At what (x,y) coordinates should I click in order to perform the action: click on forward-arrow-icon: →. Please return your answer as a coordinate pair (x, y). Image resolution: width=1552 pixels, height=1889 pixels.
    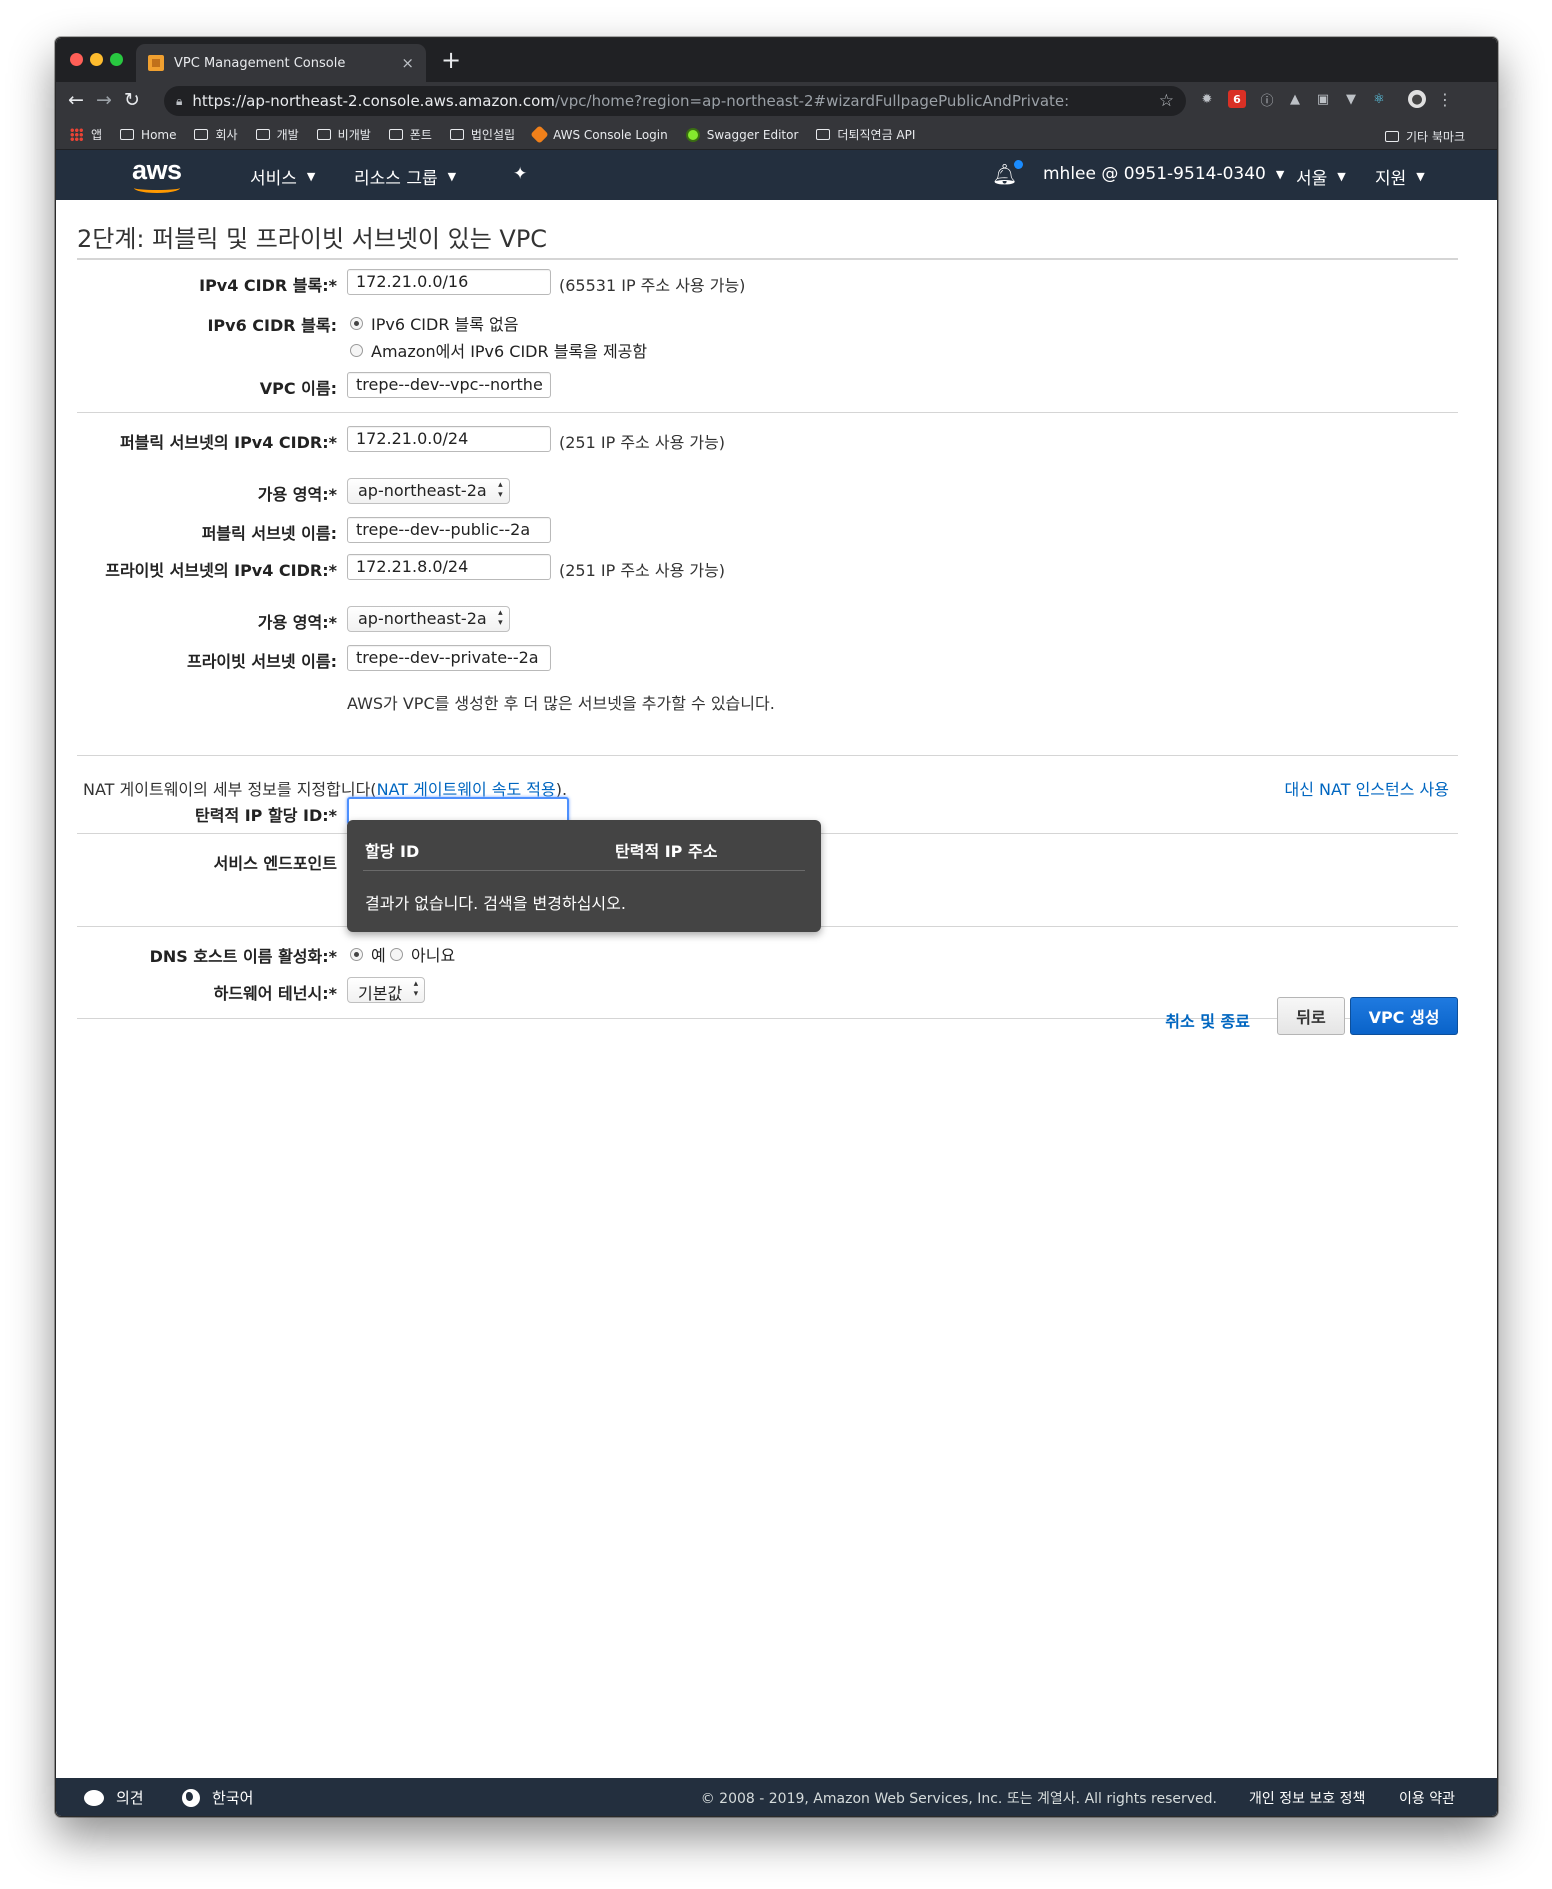
    Looking at the image, I should click on (104, 100).